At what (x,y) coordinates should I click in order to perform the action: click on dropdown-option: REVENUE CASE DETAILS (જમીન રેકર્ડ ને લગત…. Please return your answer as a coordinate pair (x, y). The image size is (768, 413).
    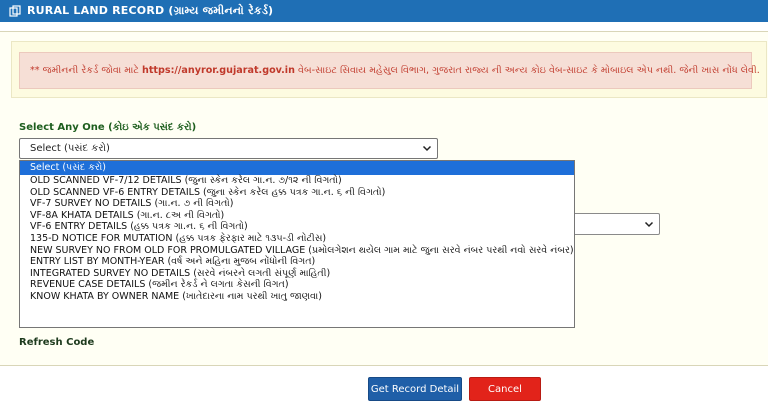
    Looking at the image, I should click on (297, 285).